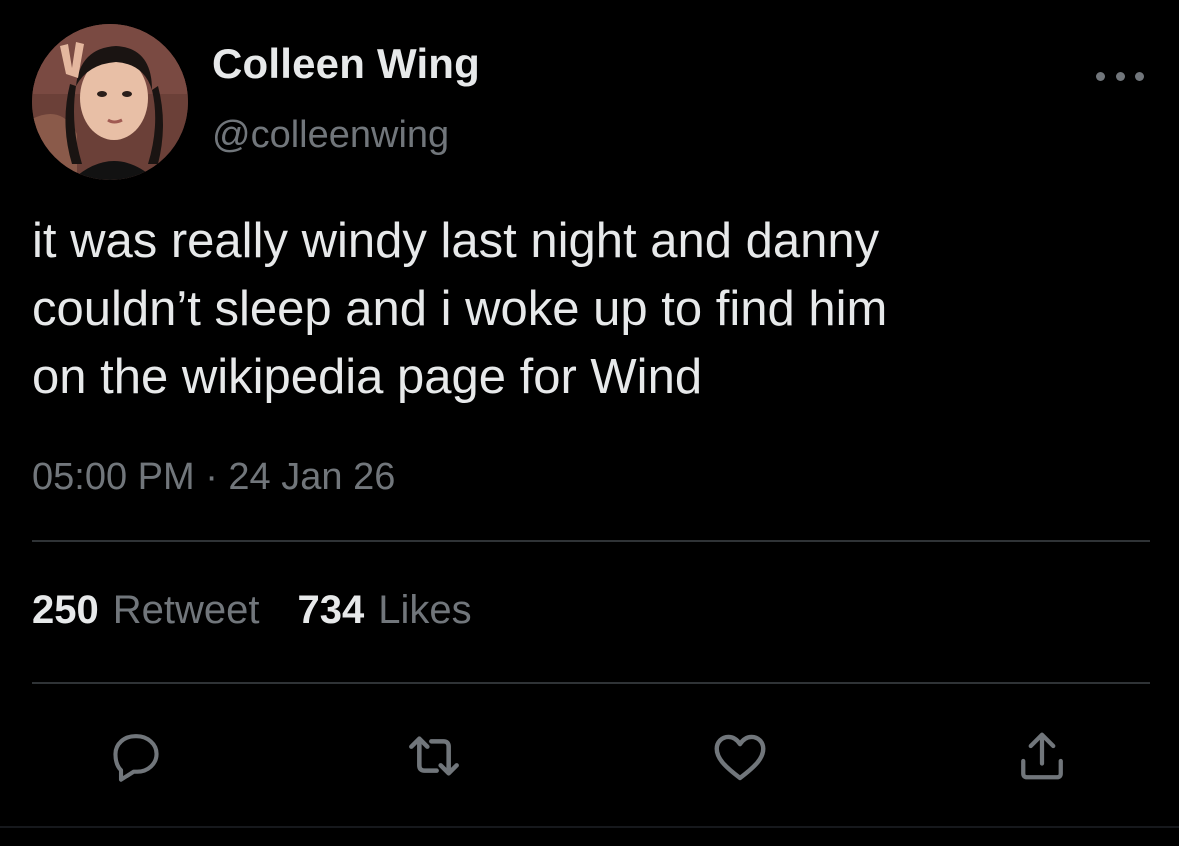 Image resolution: width=1179 pixels, height=846 pixels. I want to click on share-button, so click(1042, 756).